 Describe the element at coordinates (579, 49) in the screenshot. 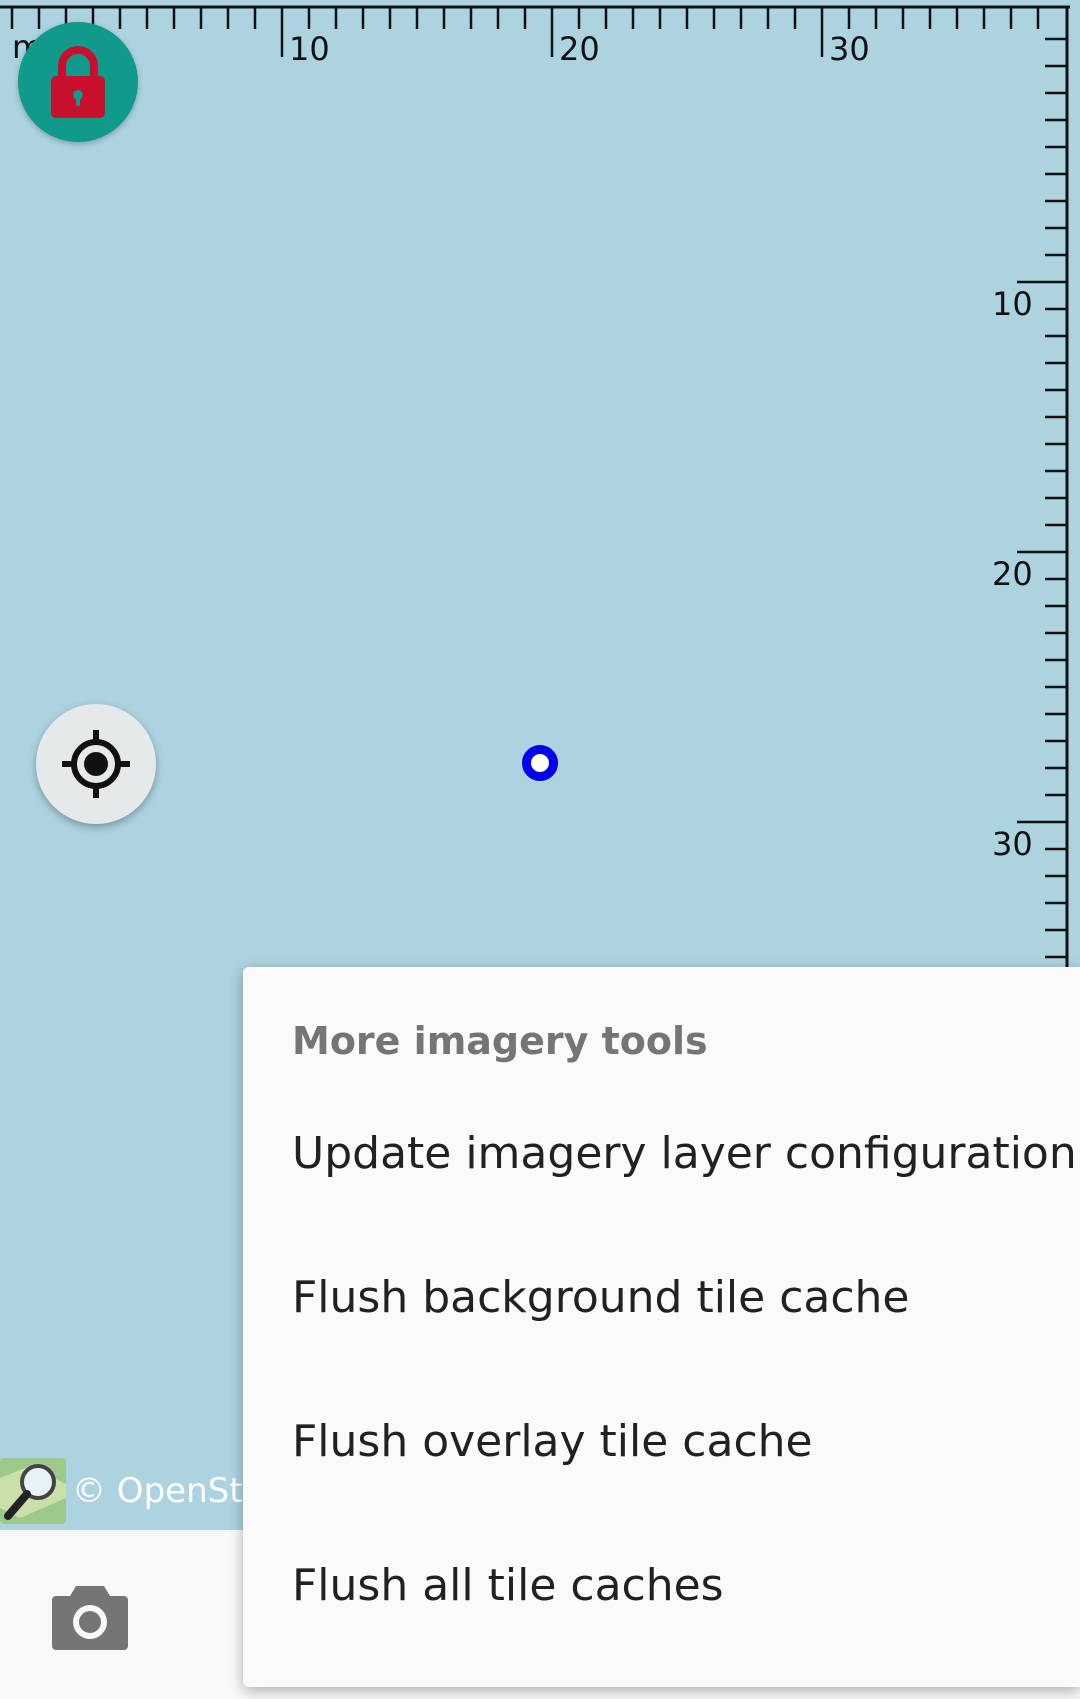

I see `top-ruler-label-20: 20` at that location.